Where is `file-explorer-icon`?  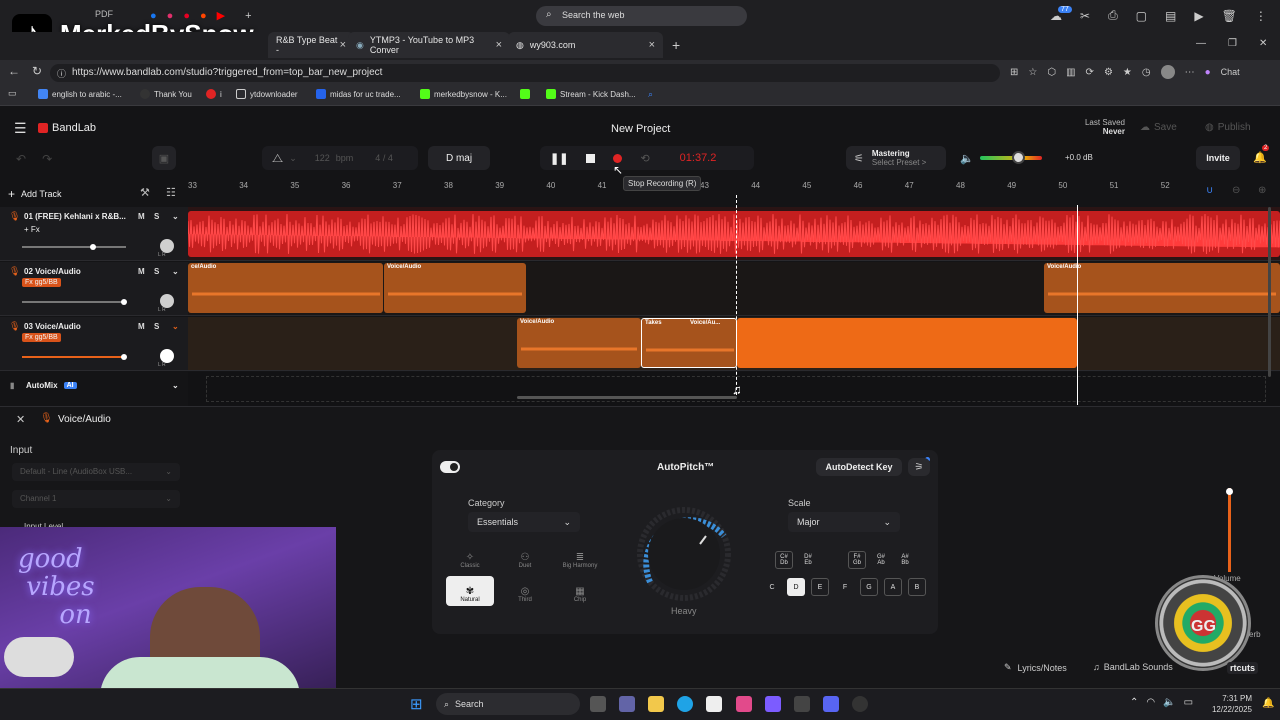
file-explorer-icon is located at coordinates (656, 704).